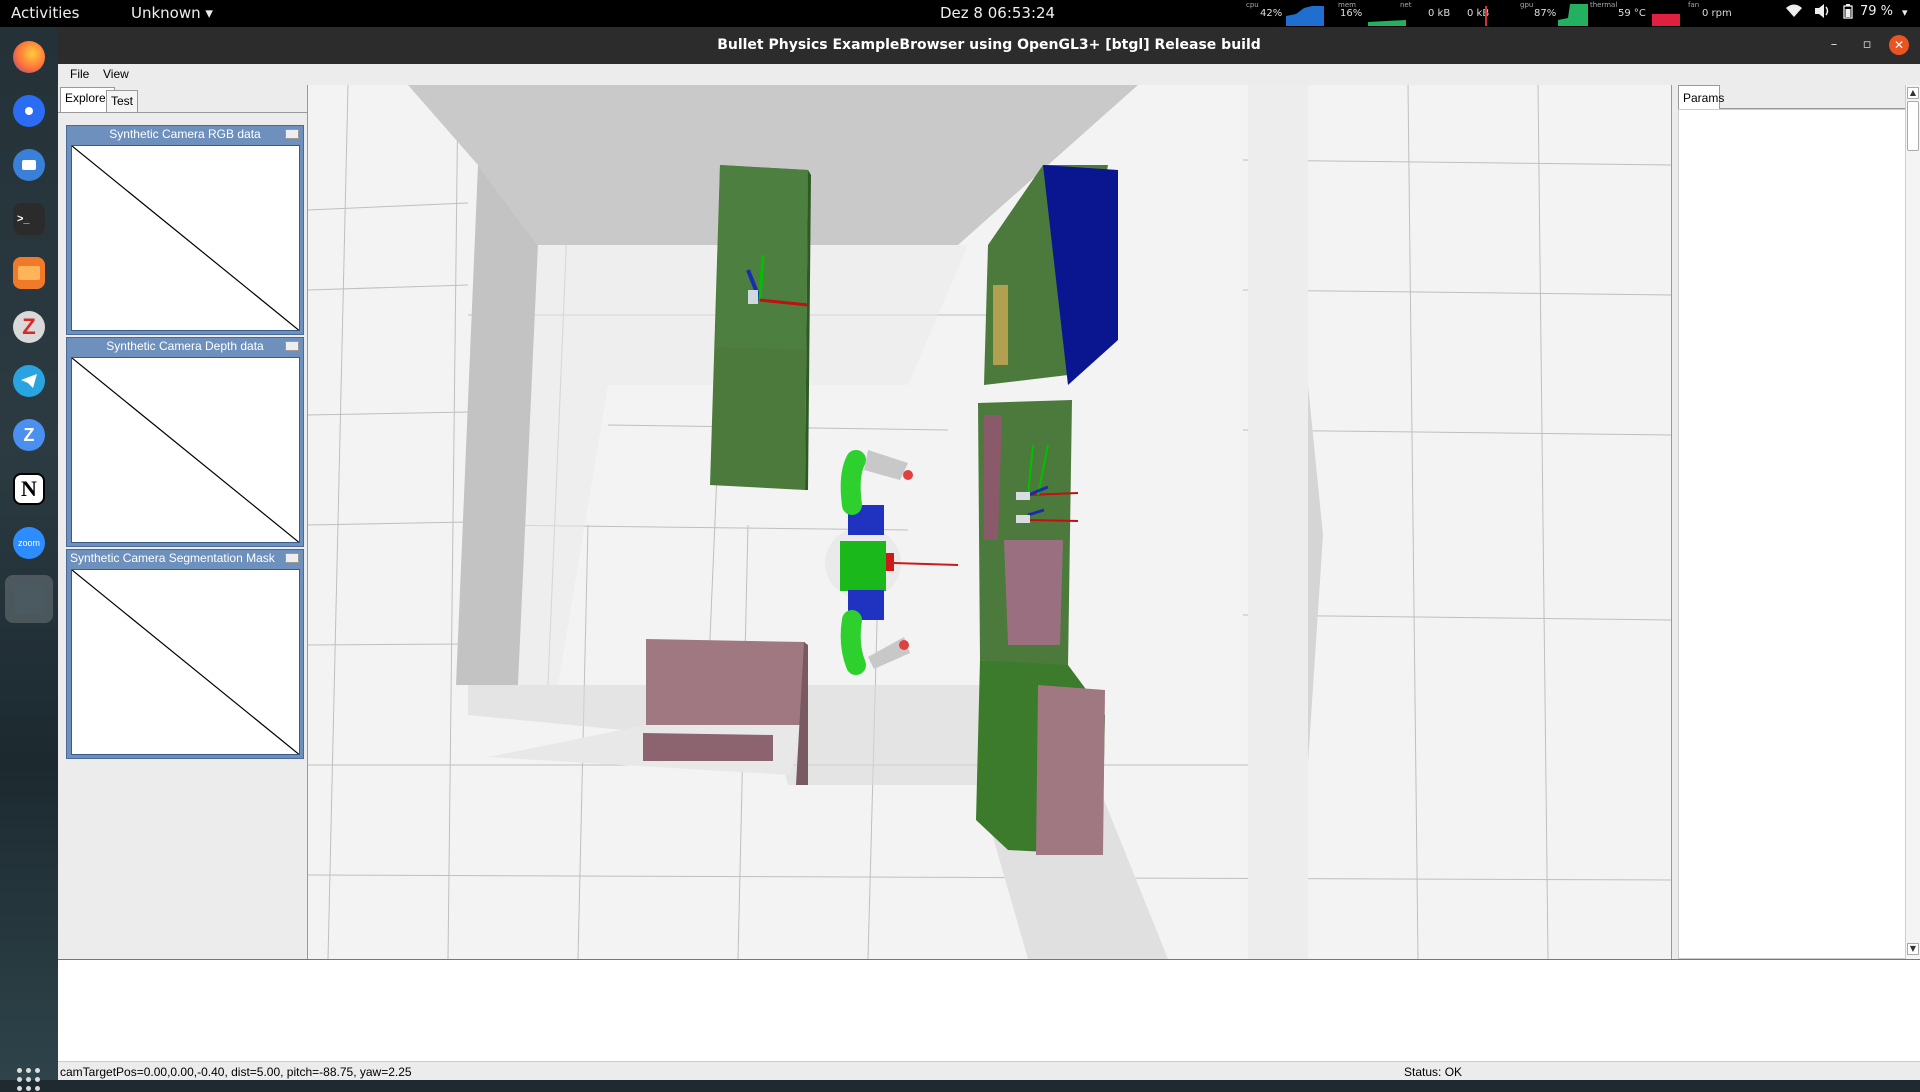  What do you see at coordinates (185, 346) in the screenshot?
I see `depth-camera-title: Synthetic Camera Depth data` at bounding box center [185, 346].